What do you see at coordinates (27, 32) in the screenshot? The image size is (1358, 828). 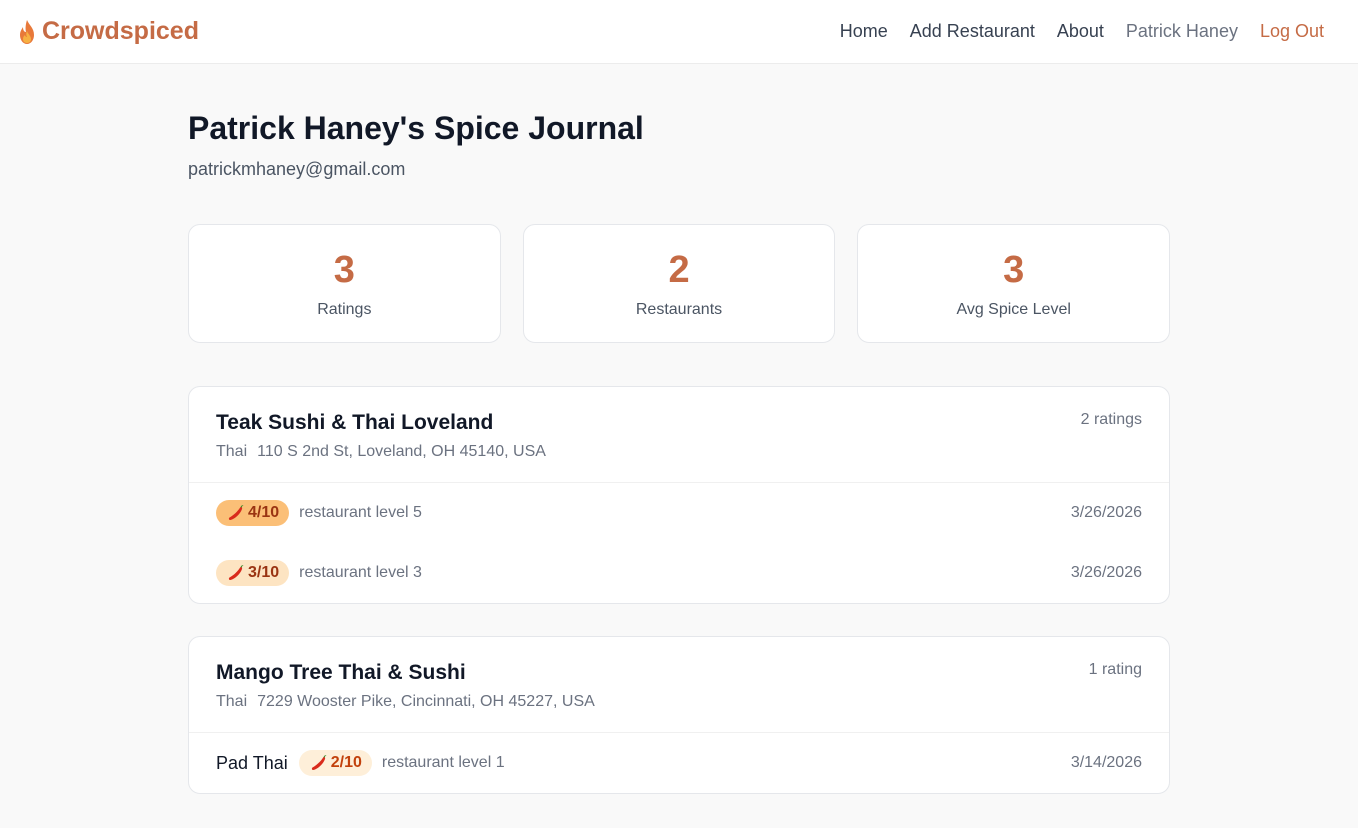 I see `flame-icon` at bounding box center [27, 32].